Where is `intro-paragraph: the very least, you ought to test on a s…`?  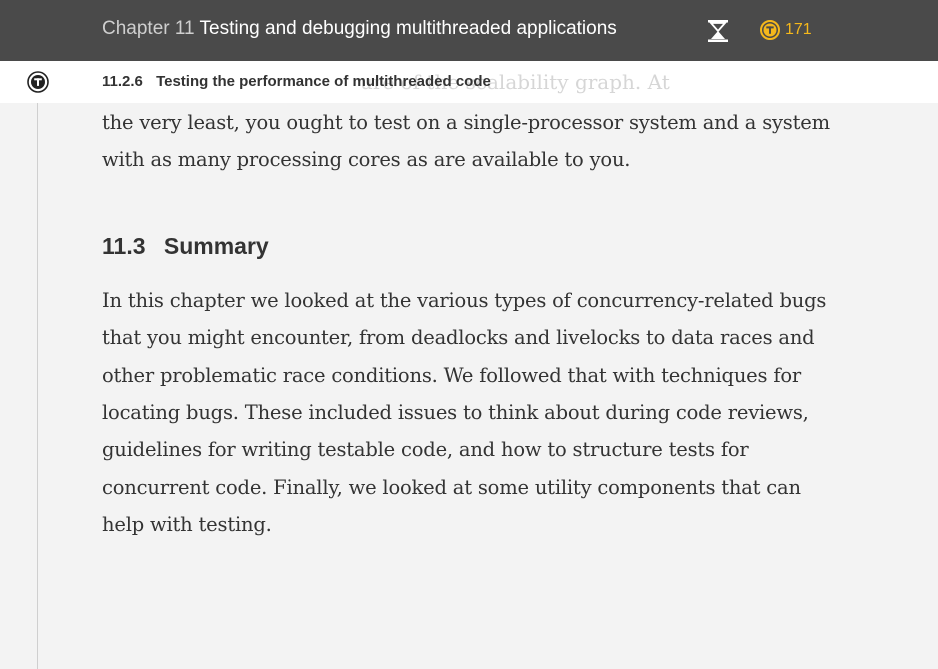
intro-paragraph: the very least, you ought to test on a s… is located at coordinates (482, 141).